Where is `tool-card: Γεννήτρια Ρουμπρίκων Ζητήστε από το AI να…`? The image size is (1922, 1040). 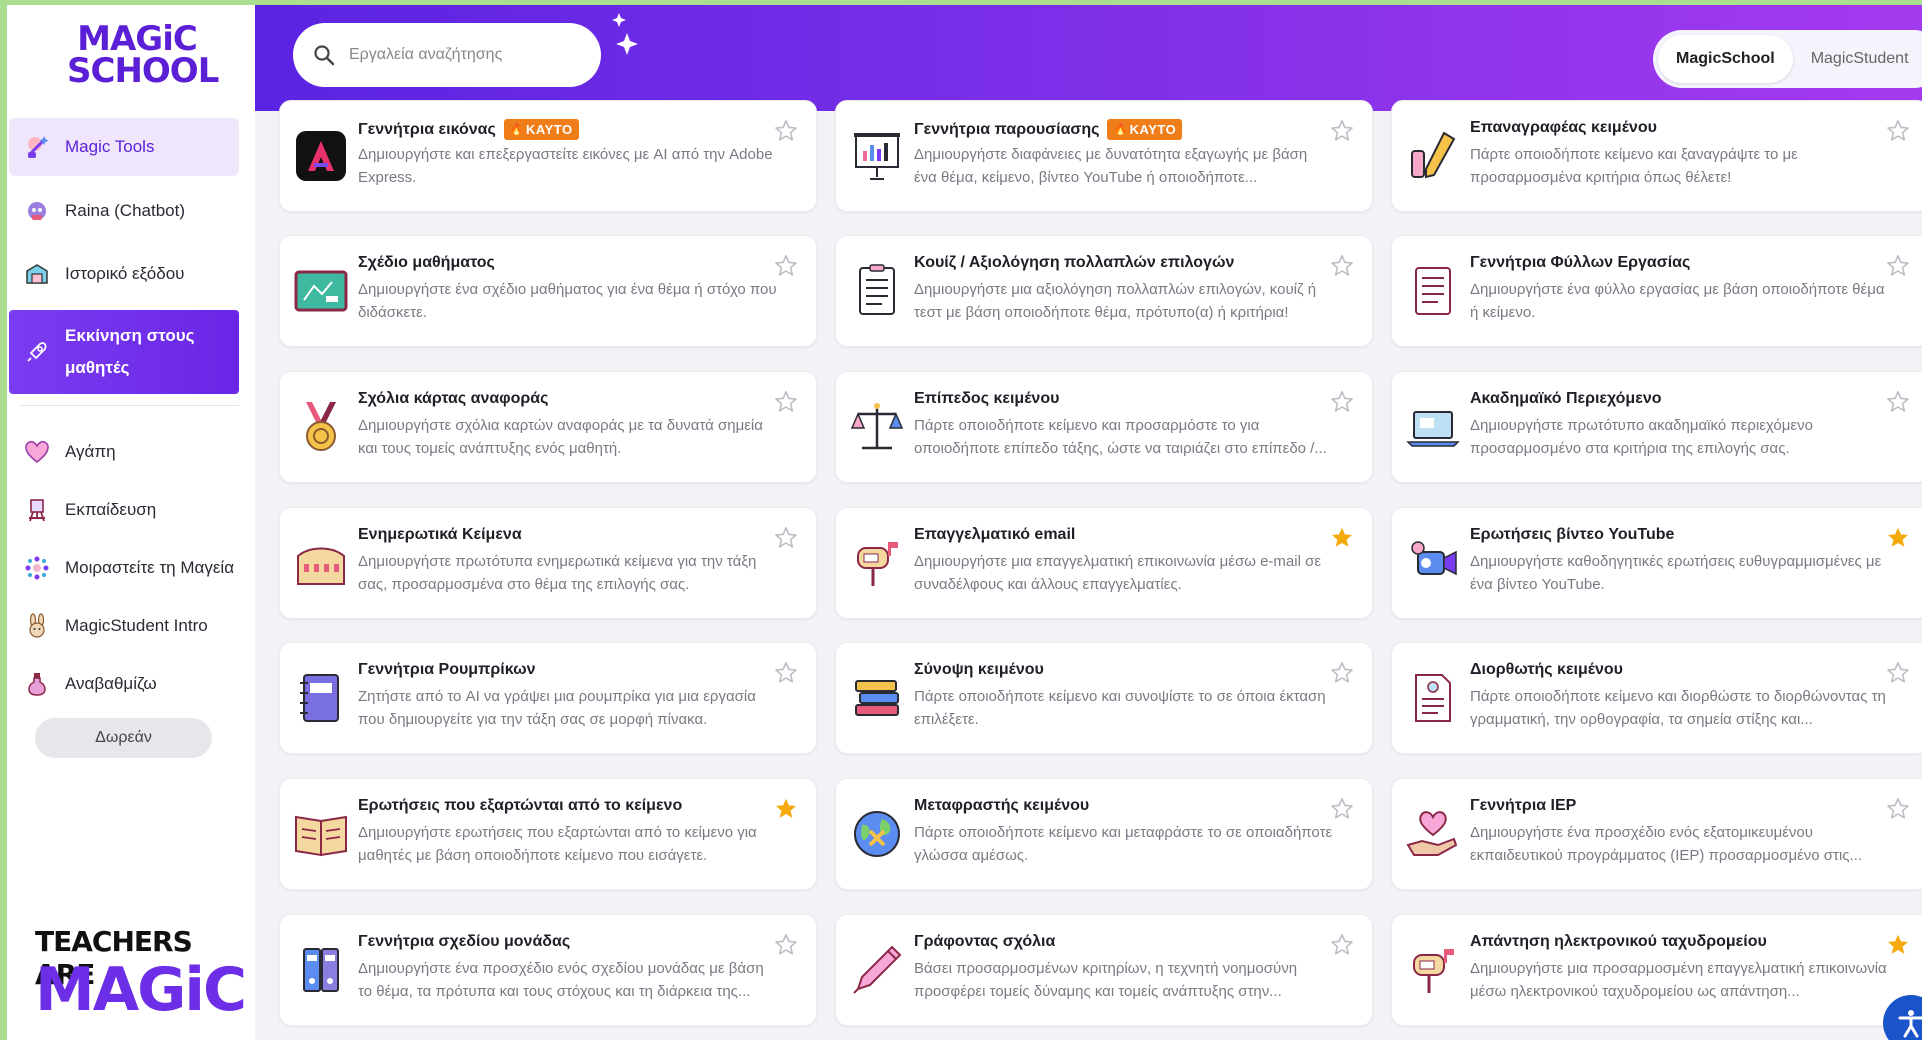 tool-card: Γεννήτρια Ρουμπρίκων Ζητήστε από το AI να… is located at coordinates (548, 698).